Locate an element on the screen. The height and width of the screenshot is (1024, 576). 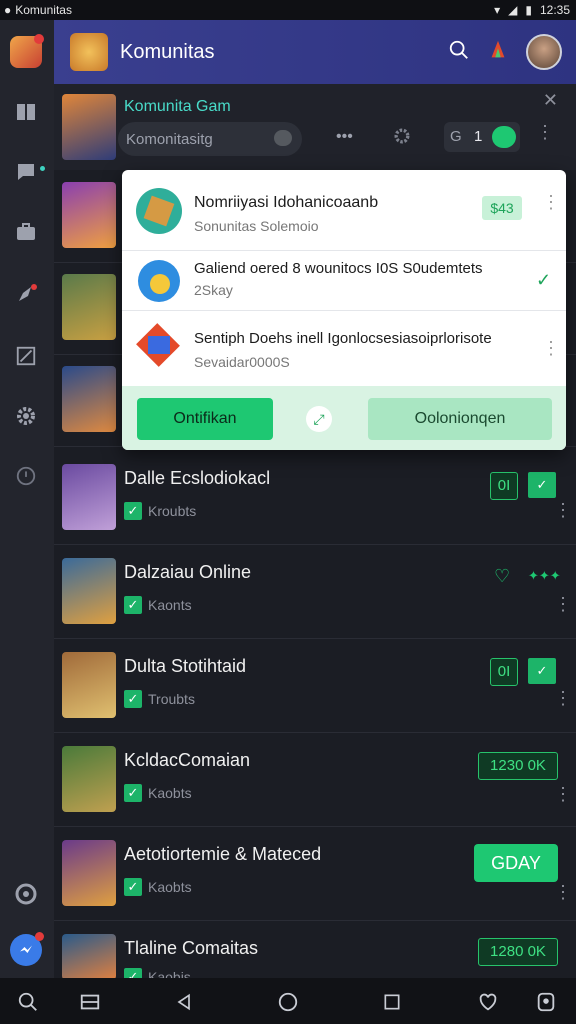
rating-icon: ✦✦✦ is located at coordinates (544, 575).